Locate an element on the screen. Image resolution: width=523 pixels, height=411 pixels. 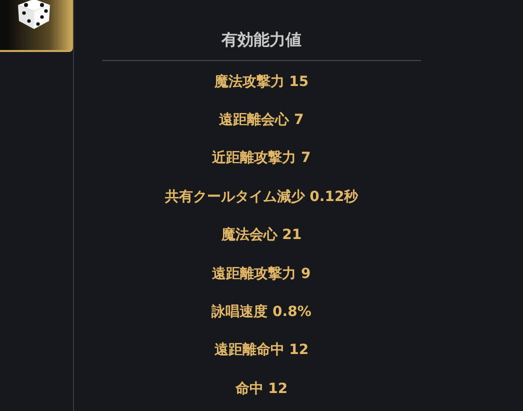
stat-text: 魔法会心 21 is located at coordinates (261, 236).